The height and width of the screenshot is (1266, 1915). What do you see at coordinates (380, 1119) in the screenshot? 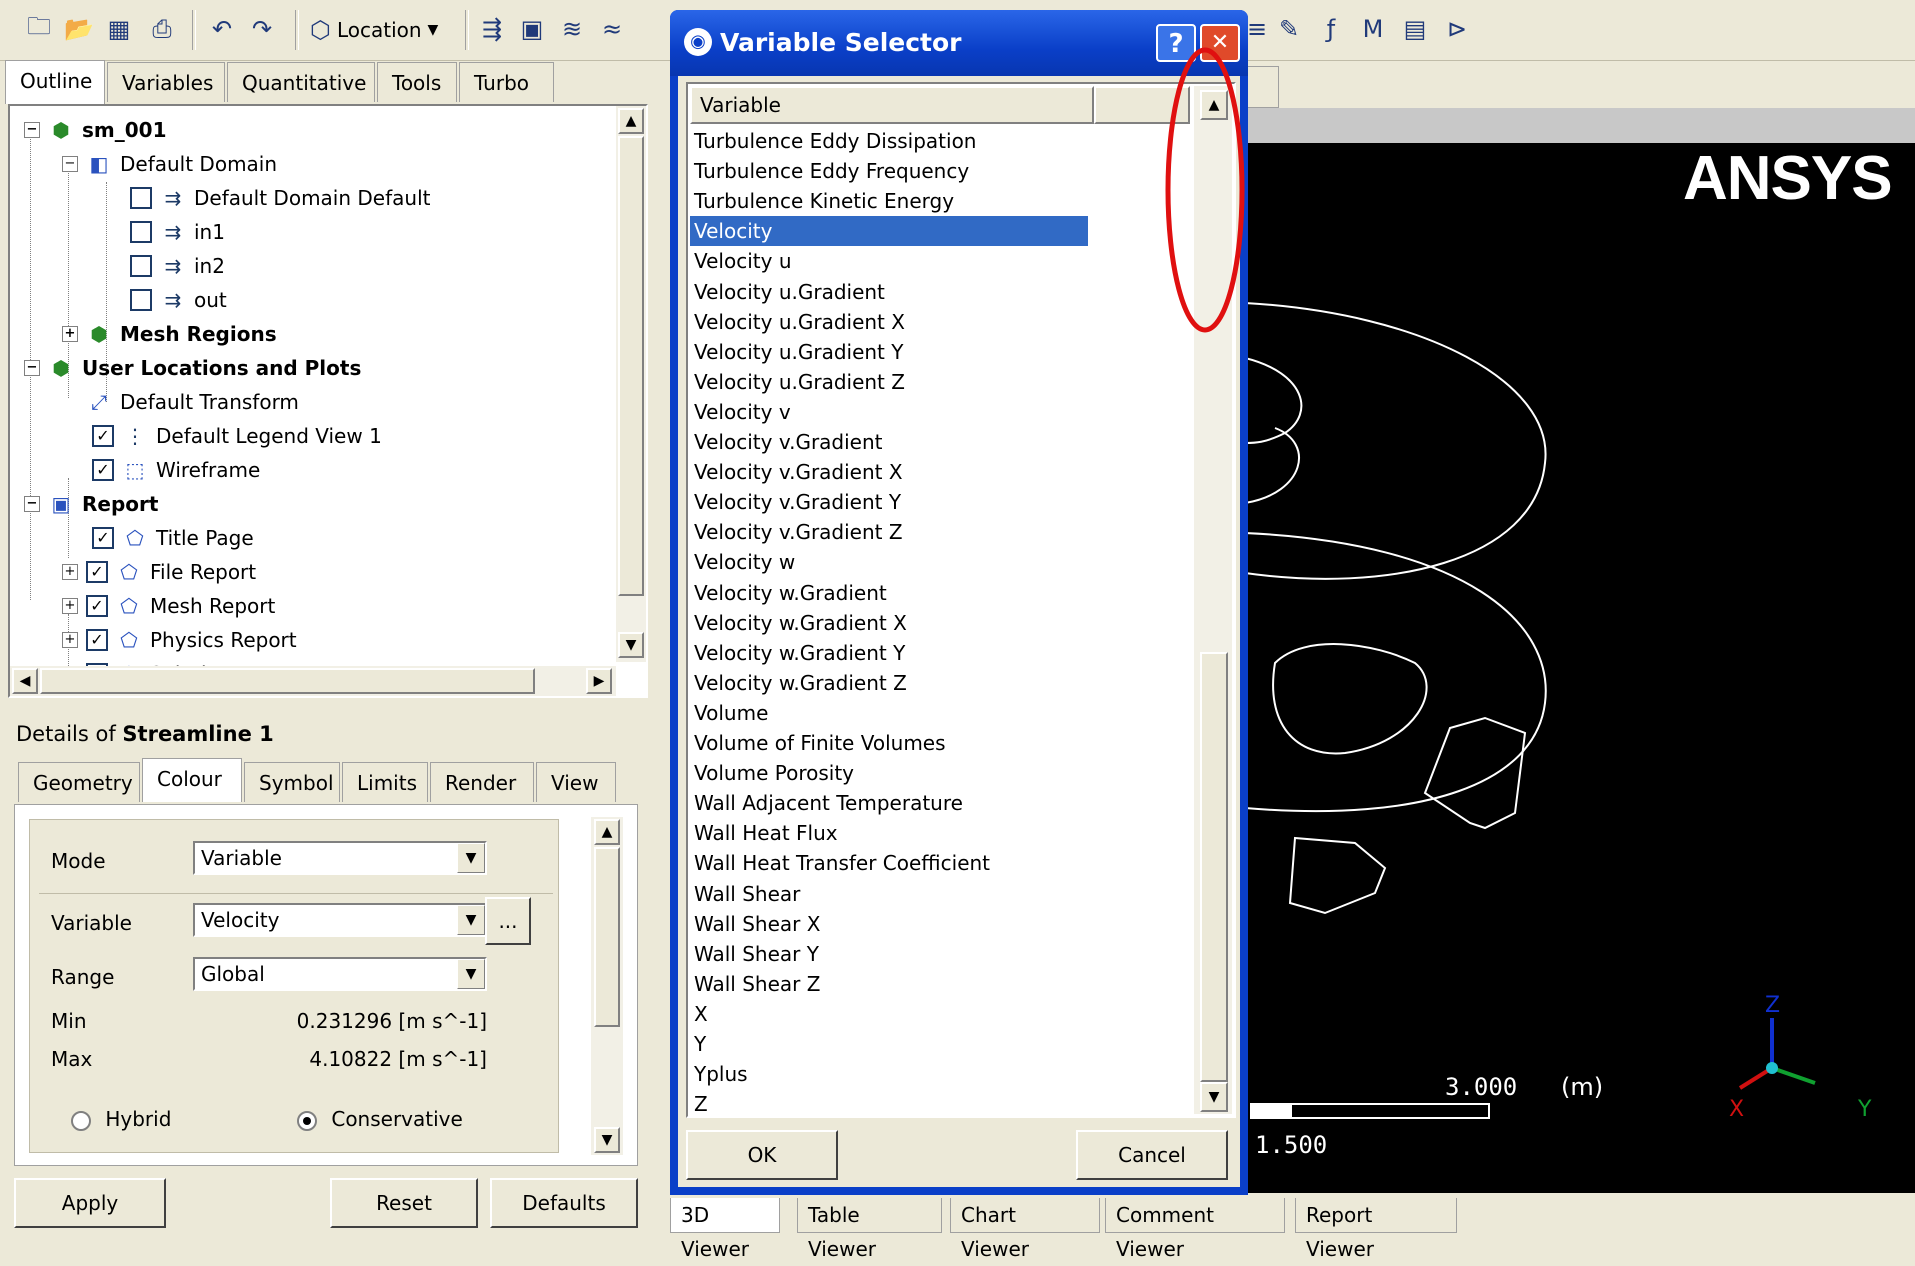
I see `conservative-option: Conservative` at bounding box center [380, 1119].